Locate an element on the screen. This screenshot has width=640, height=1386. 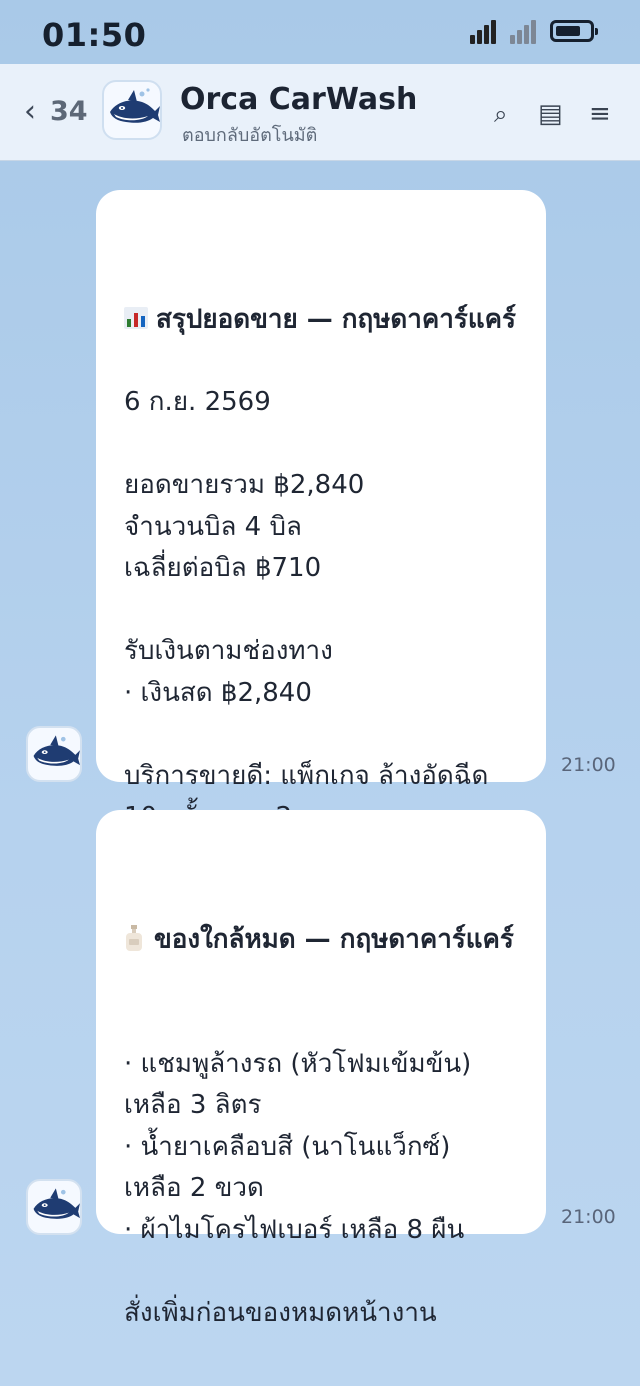
search-icon: ⌕ is located at coordinates (500, 114).